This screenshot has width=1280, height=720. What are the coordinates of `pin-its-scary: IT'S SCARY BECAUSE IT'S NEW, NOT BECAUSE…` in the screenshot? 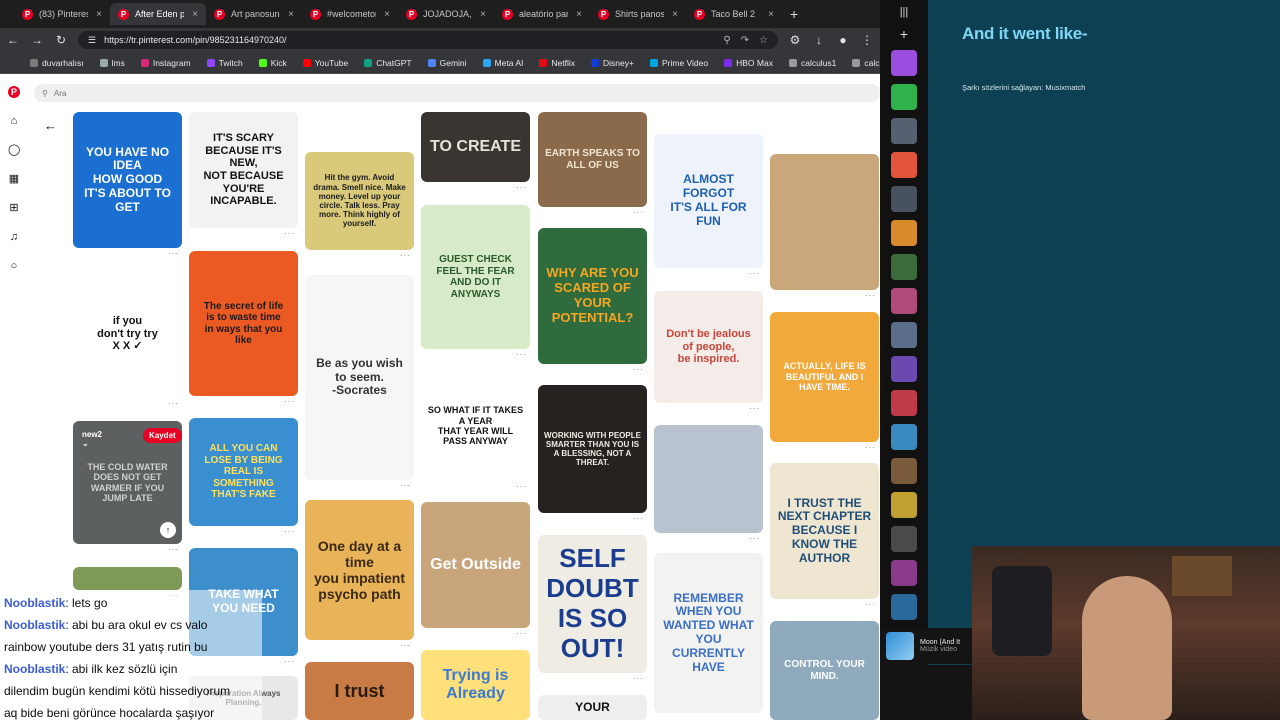 It's located at (243, 170).